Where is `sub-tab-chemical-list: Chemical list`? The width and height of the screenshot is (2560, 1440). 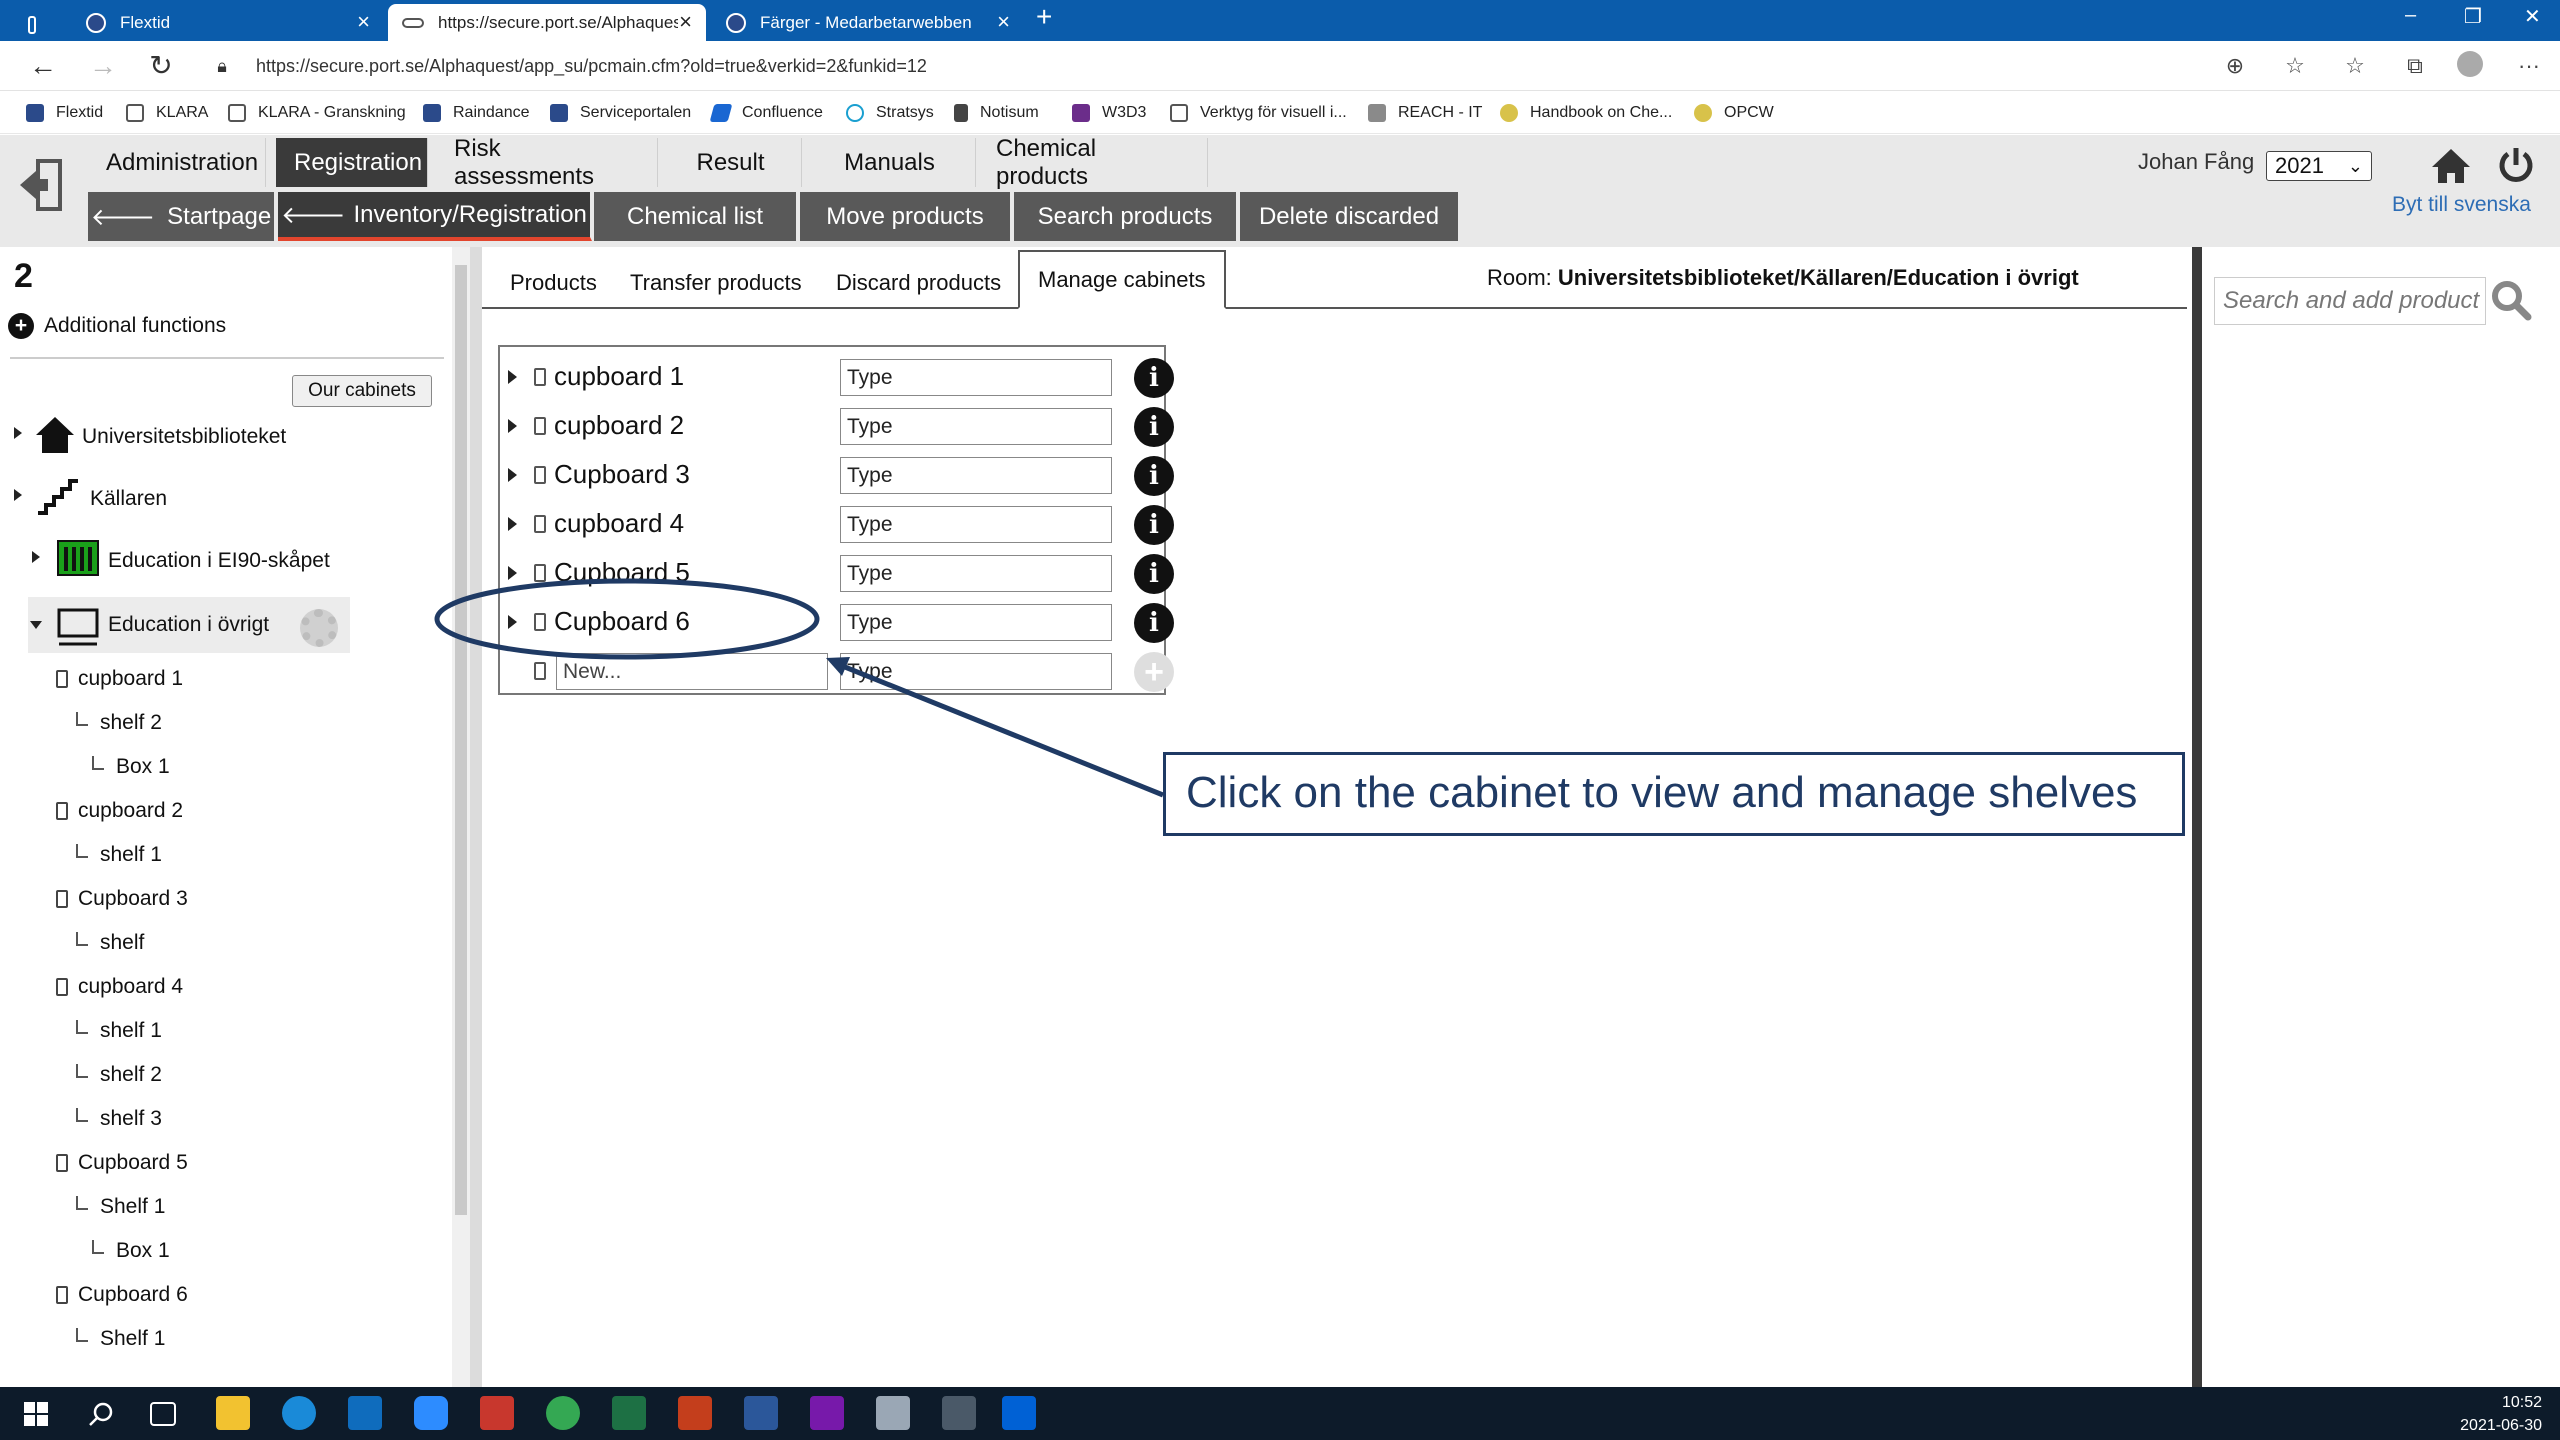
sub-tab-chemical-list: Chemical list is located at coordinates (696, 216).